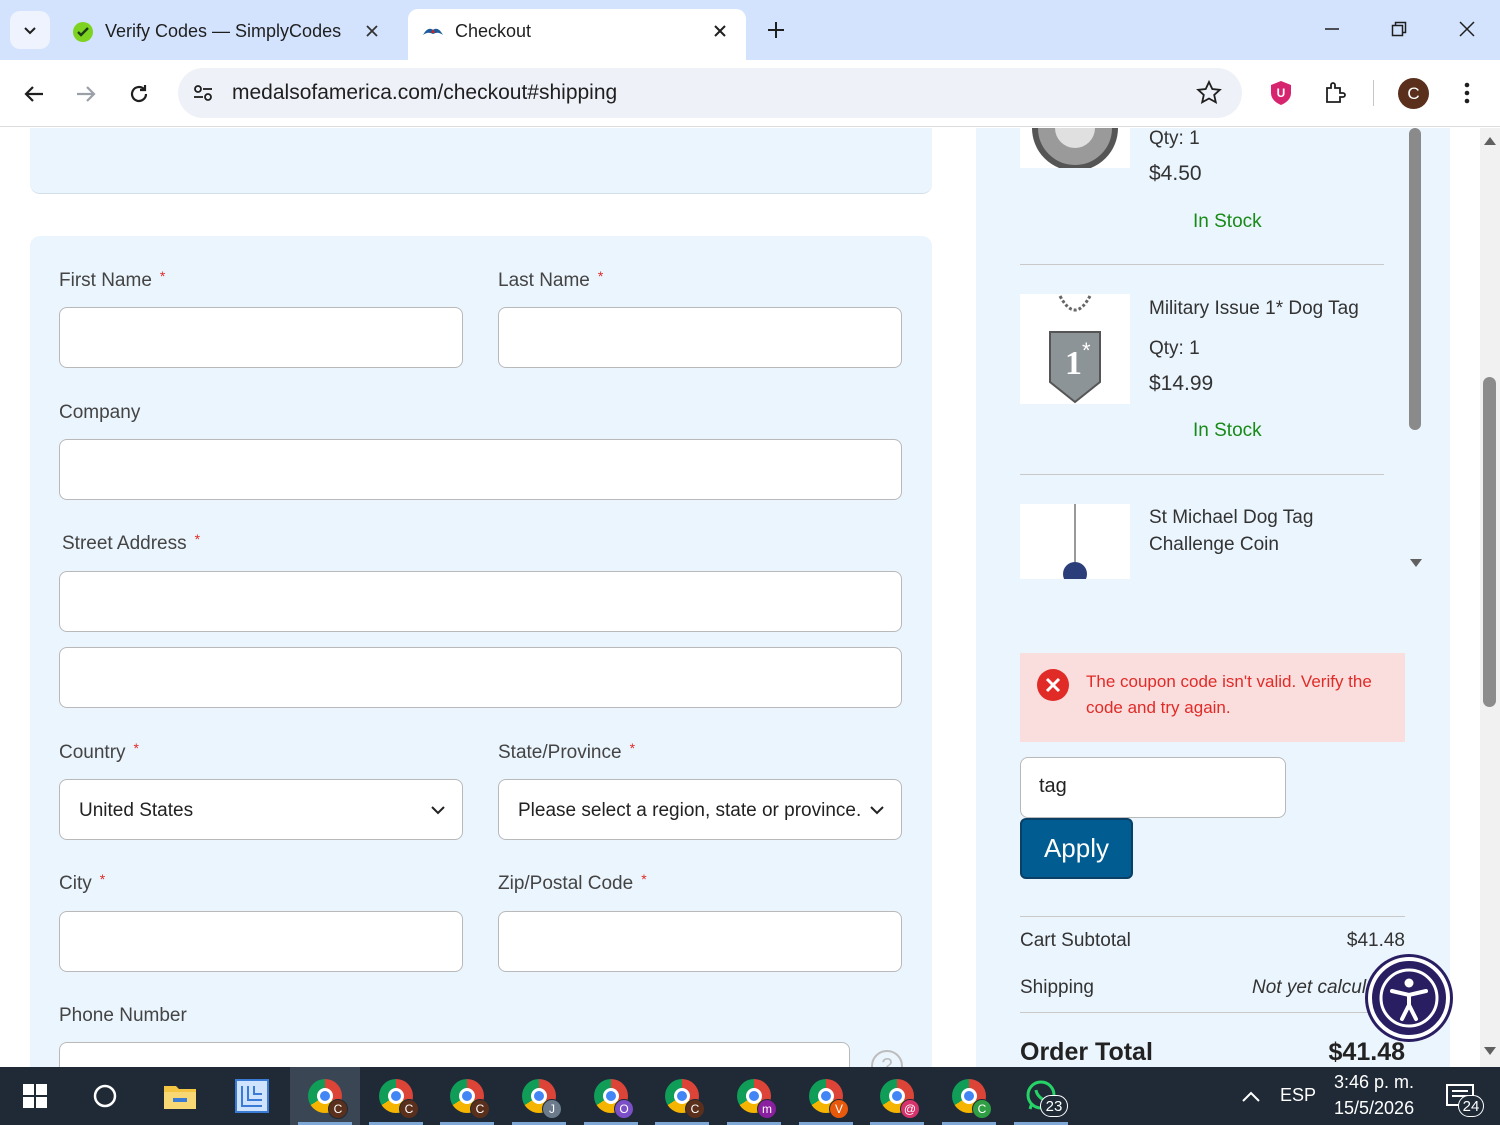 The height and width of the screenshot is (1125, 1500). What do you see at coordinates (1375, 940) in the screenshot?
I see `subtotal-value: $41.48` at bounding box center [1375, 940].